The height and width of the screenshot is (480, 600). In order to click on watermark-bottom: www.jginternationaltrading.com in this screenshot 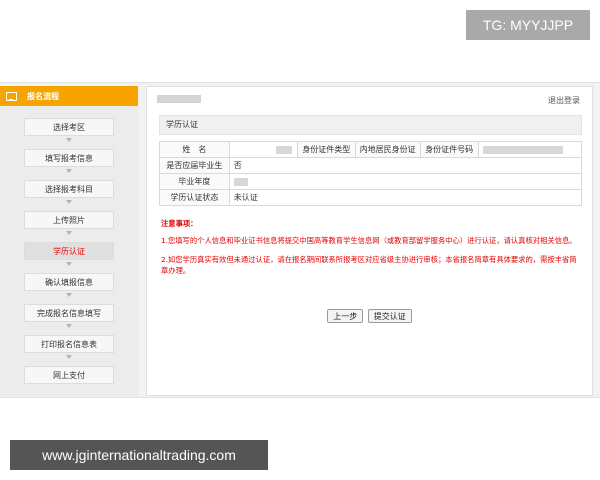, I will do `click(139, 455)`.